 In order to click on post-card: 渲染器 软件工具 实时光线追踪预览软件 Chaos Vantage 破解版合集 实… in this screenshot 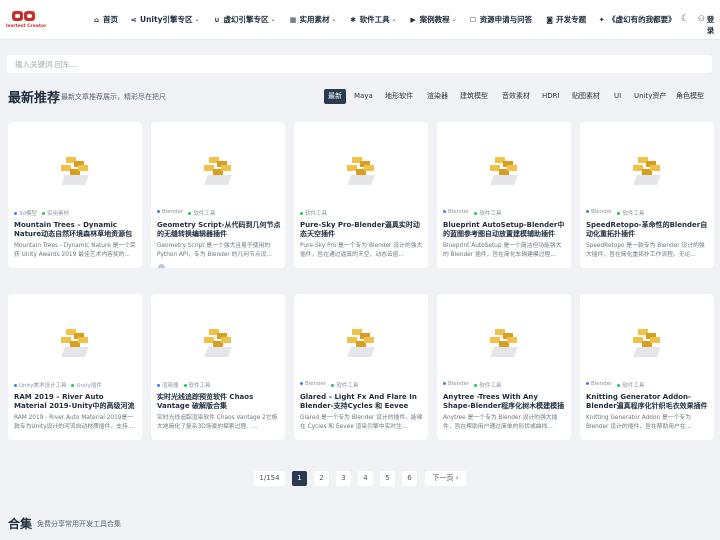, I will do `click(218, 367)`.